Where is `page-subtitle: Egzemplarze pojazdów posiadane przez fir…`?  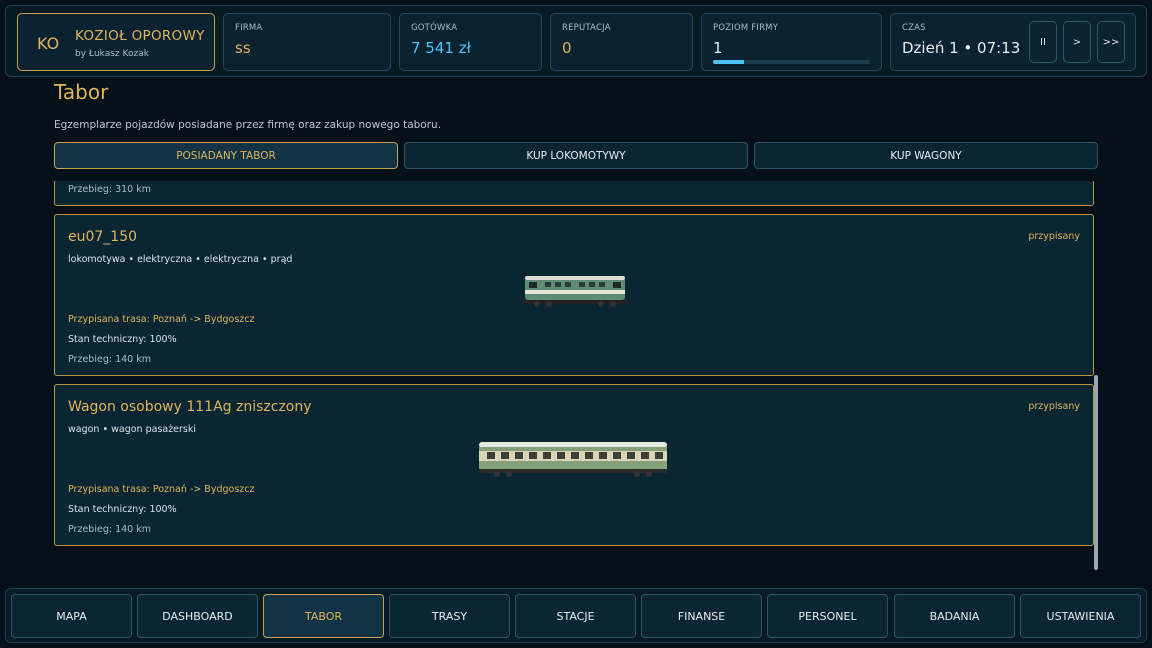 page-subtitle: Egzemplarze pojazdów posiadane przez fir… is located at coordinates (248, 125).